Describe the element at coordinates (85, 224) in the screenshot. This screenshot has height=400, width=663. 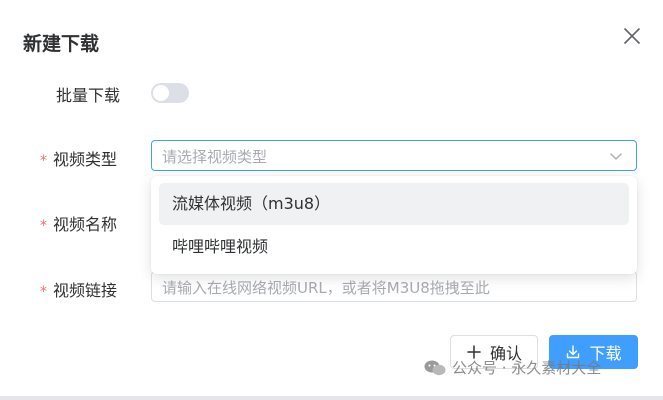
I see `video-name-label: 视频名称` at that location.